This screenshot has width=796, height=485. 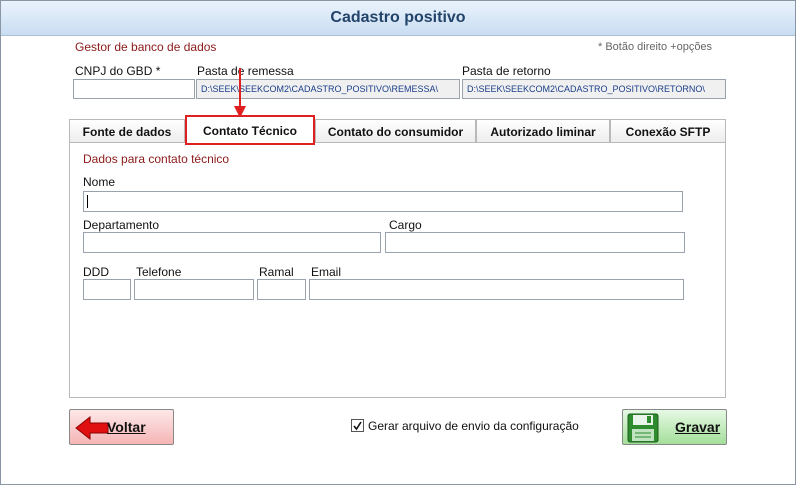 What do you see at coordinates (281, 289) in the screenshot?
I see `ramal-input` at bounding box center [281, 289].